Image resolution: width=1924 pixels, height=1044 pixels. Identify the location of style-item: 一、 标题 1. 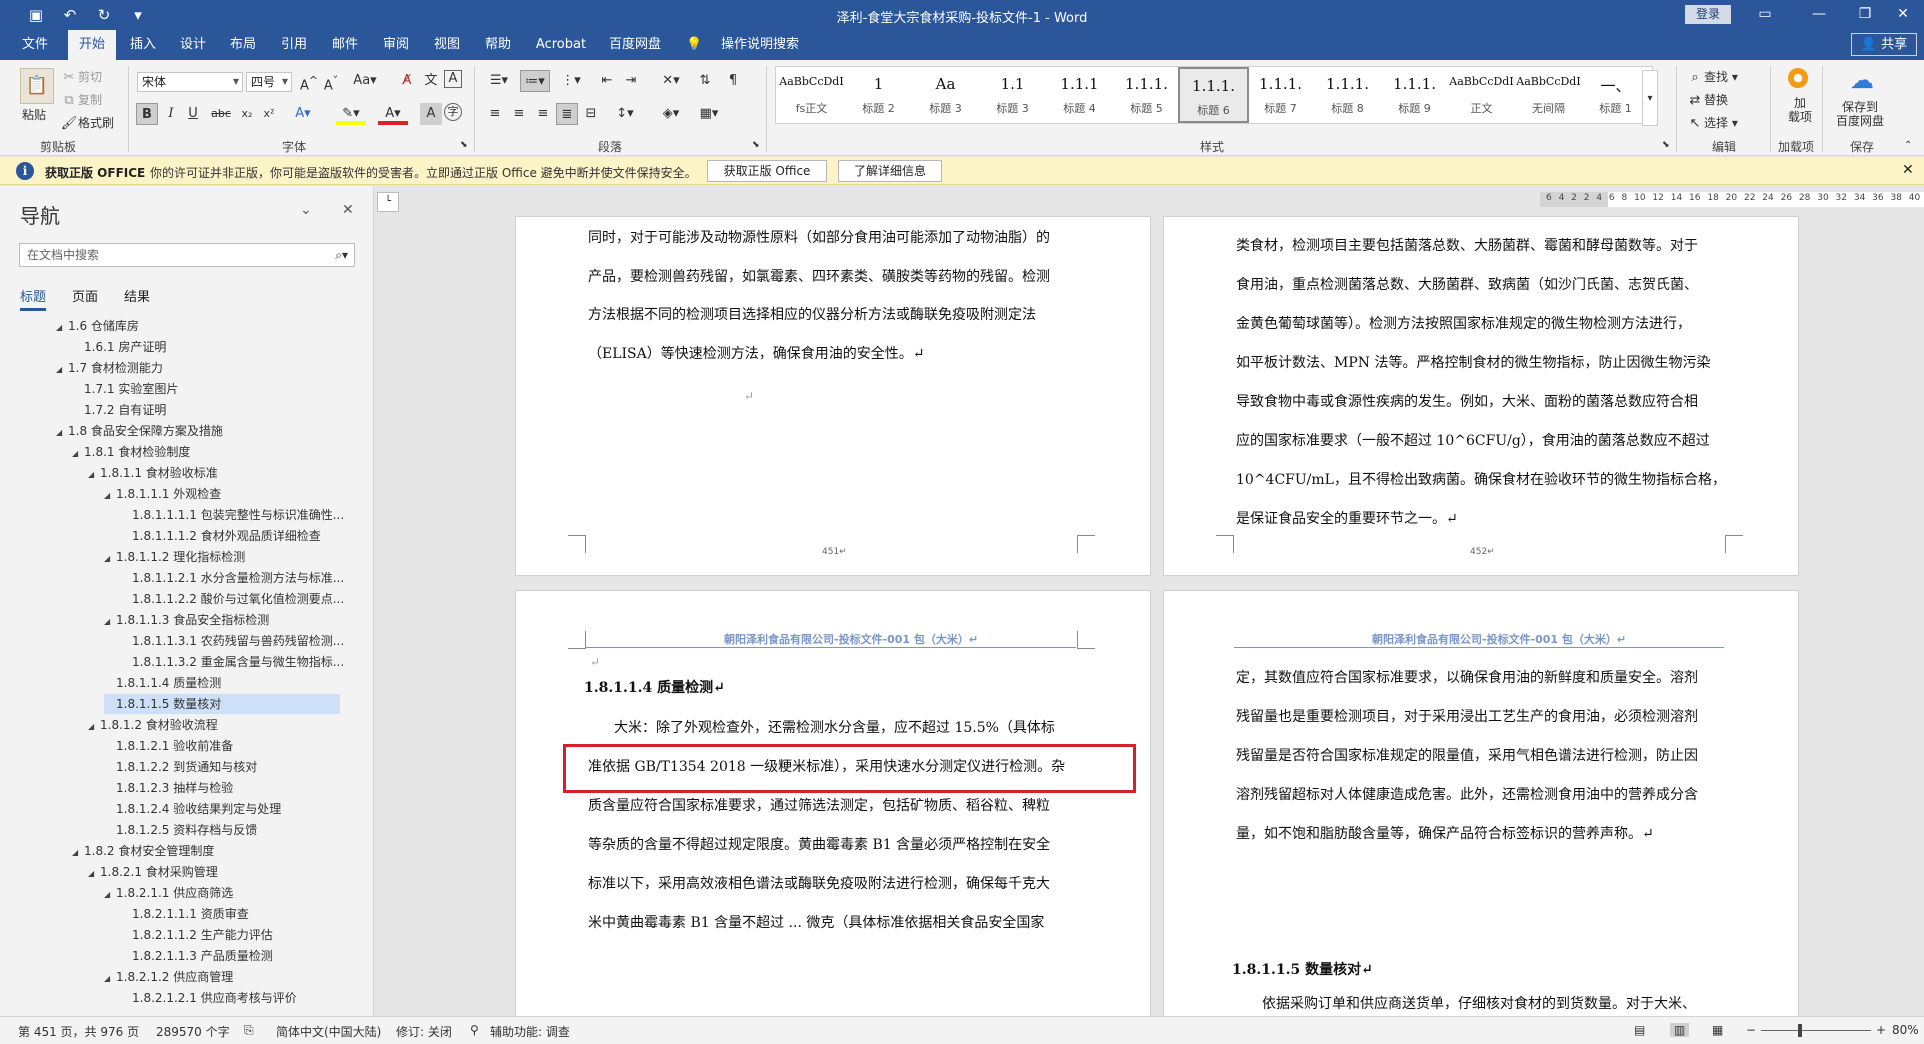
(1615, 95).